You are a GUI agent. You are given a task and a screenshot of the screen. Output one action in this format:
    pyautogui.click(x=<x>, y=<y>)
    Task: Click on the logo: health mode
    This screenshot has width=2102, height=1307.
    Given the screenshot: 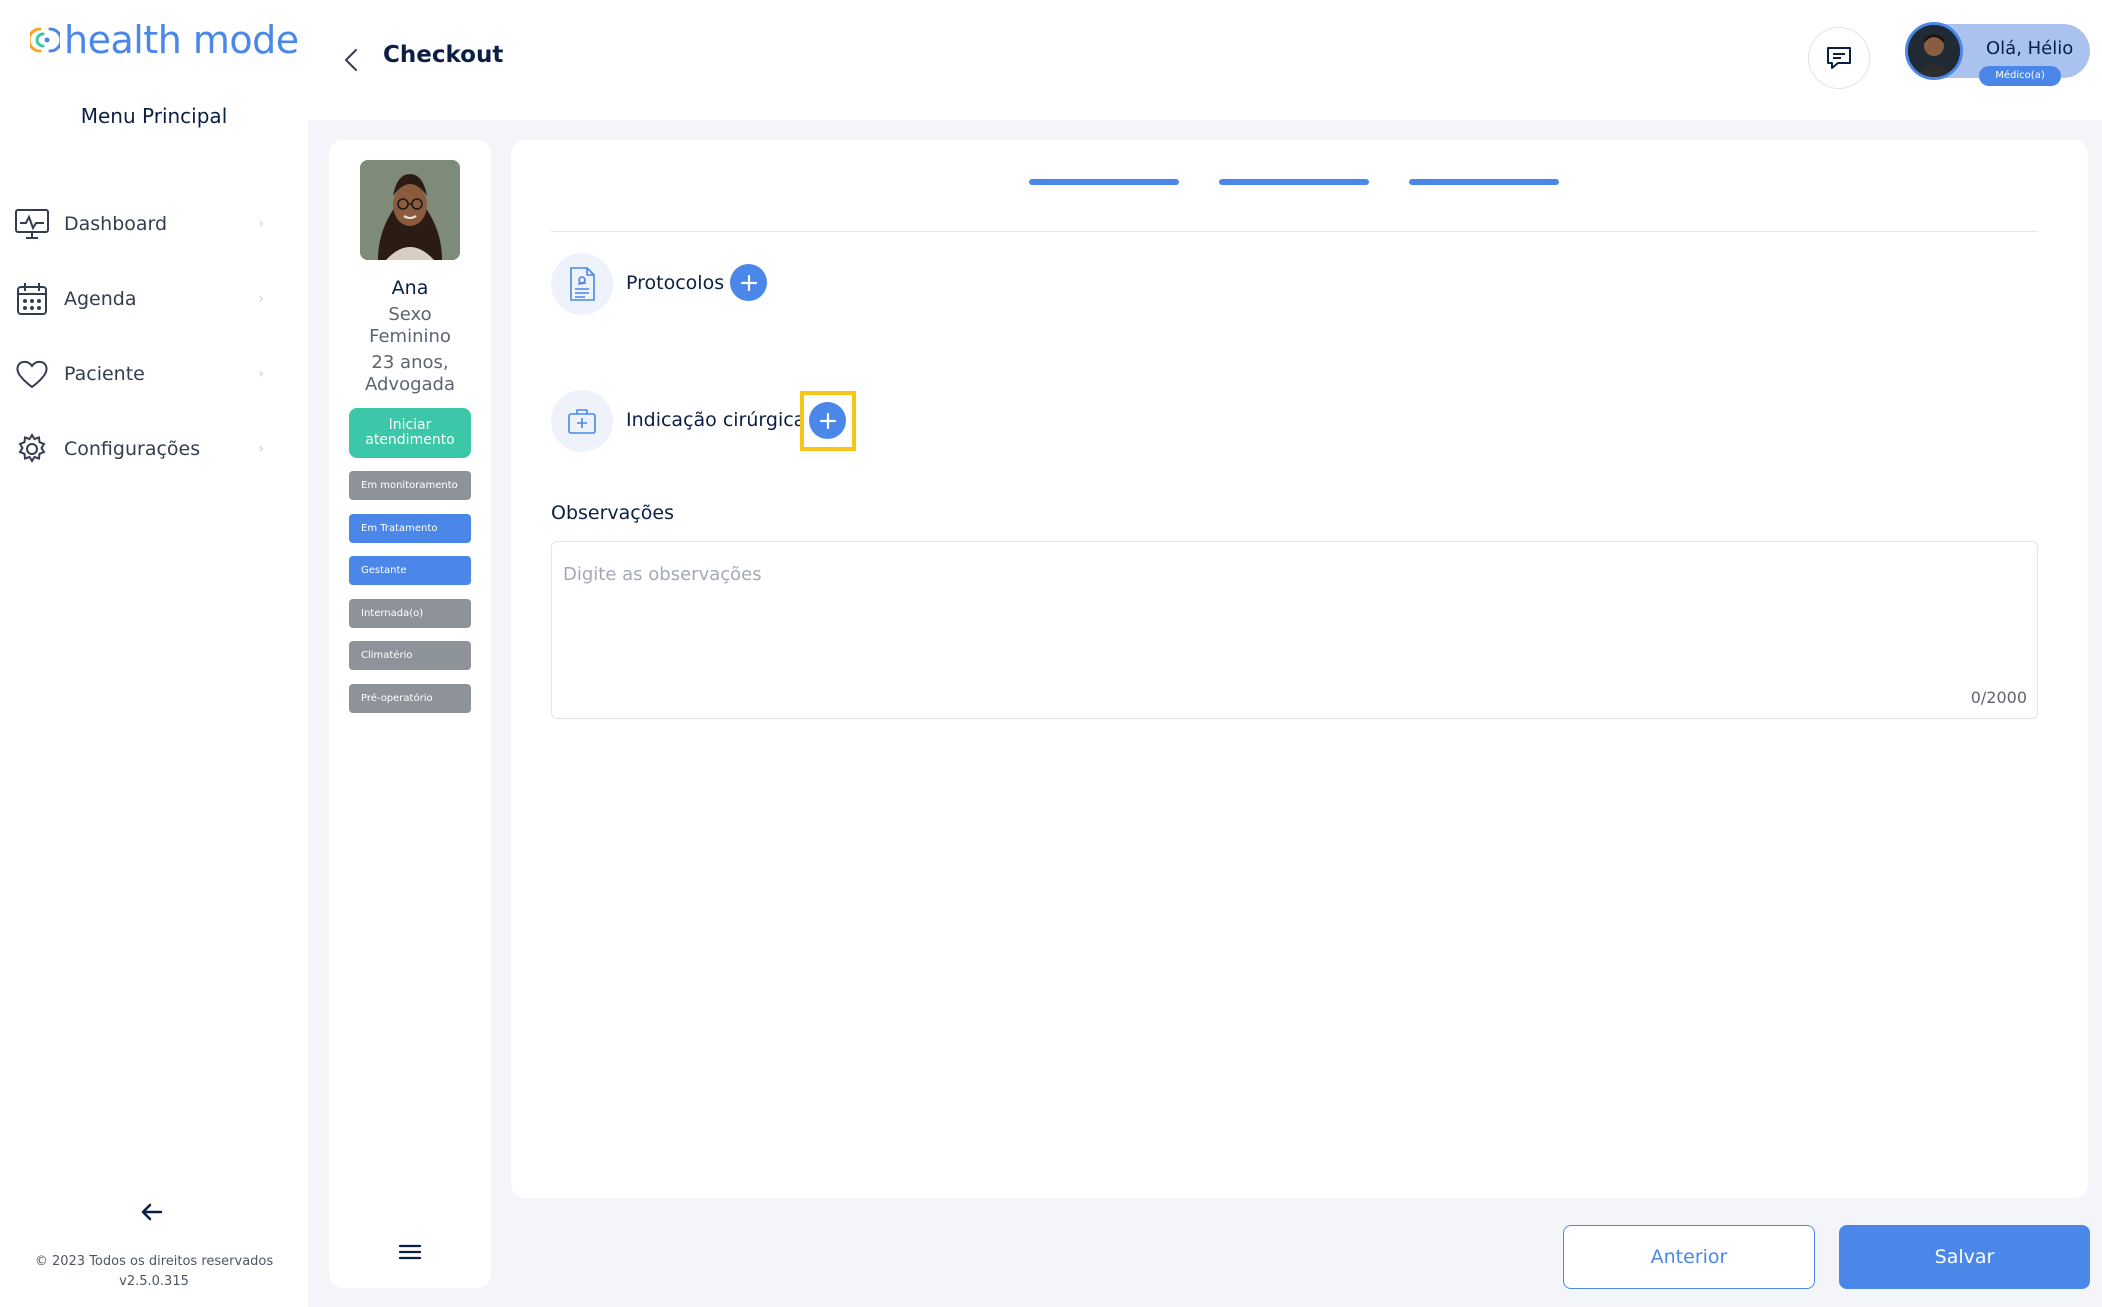 What is the action you would take?
    pyautogui.click(x=163, y=40)
    